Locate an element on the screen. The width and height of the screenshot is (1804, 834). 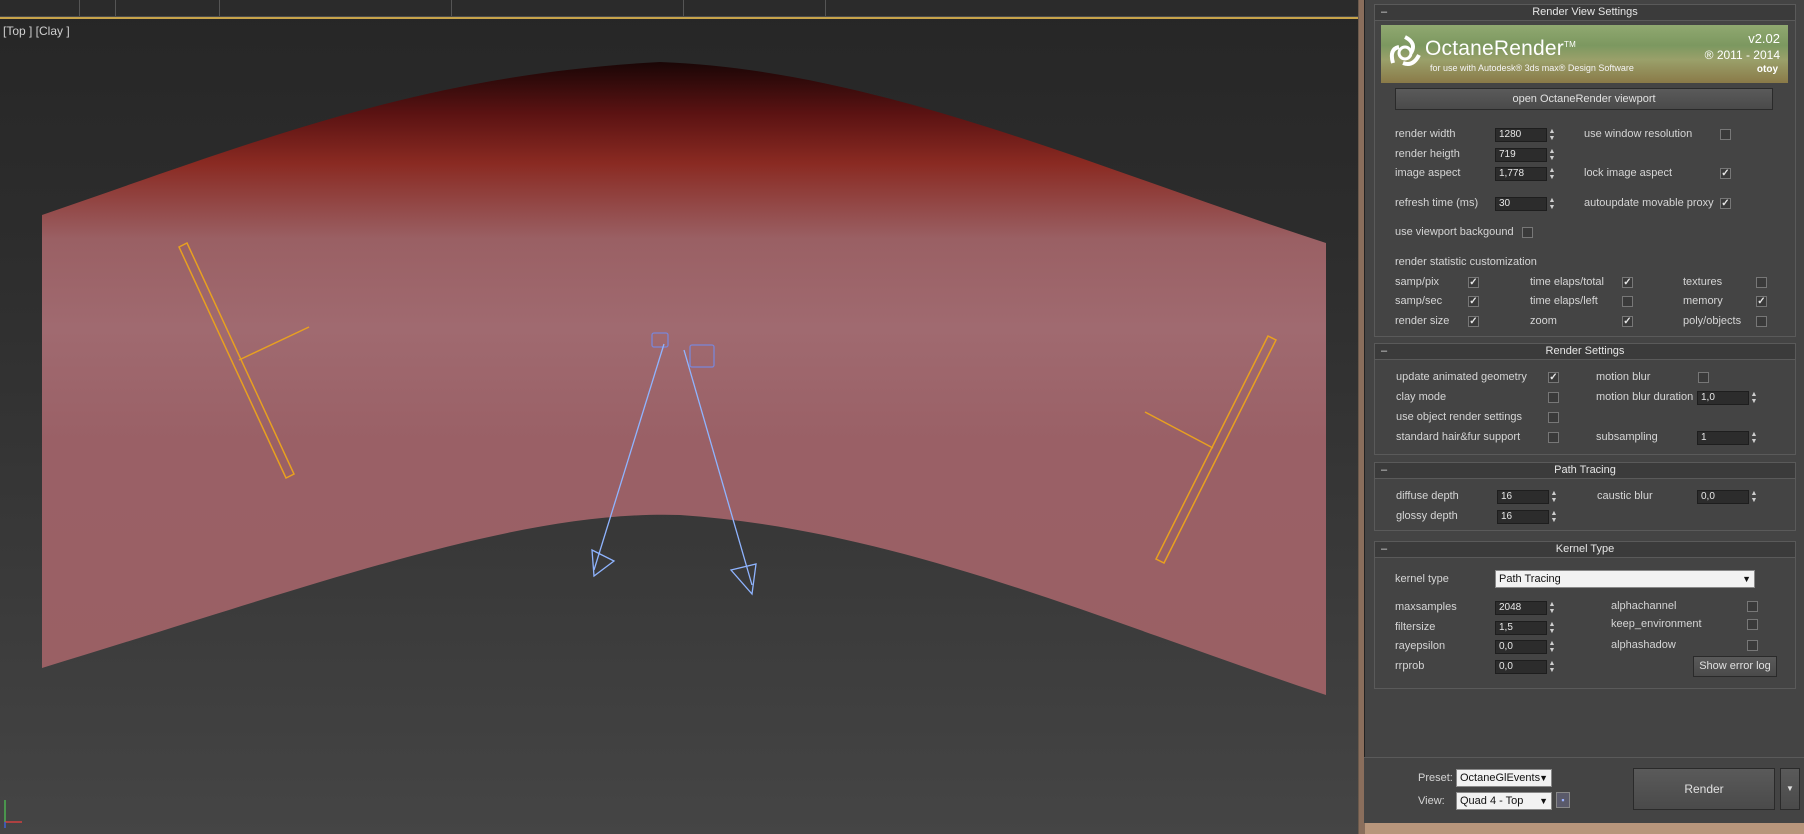
stat-samp-sec-checkbox: ✓ is located at coordinates (1473, 301).